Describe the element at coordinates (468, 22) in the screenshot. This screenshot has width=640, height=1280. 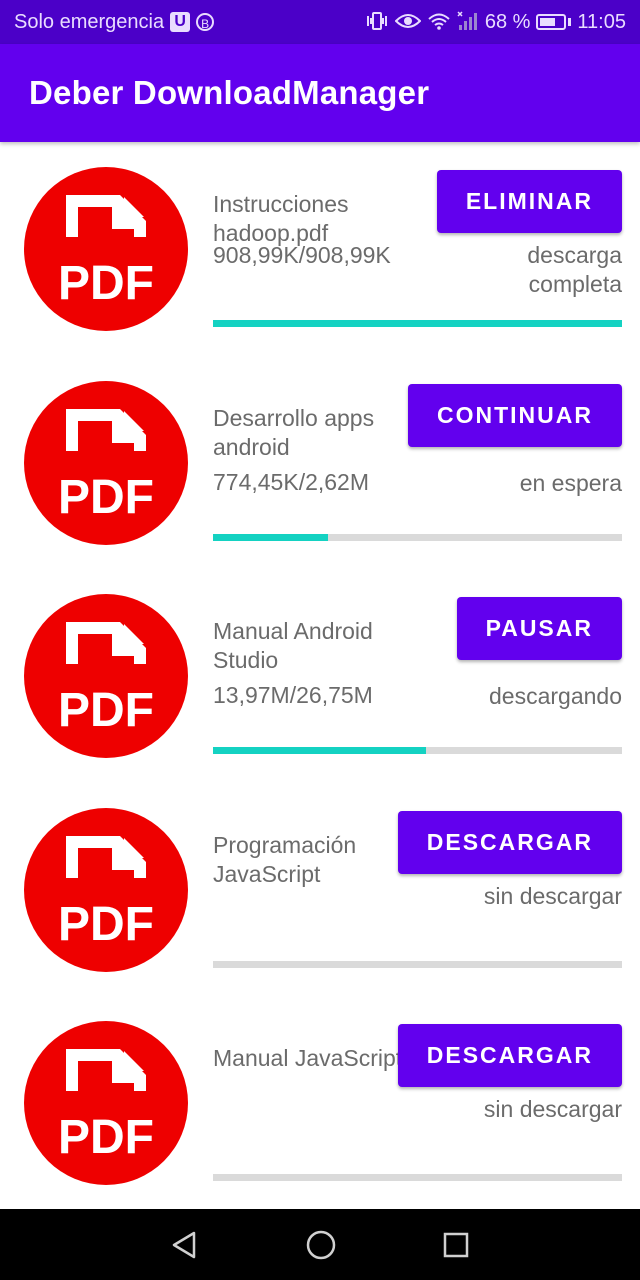
I see `signal-icon` at that location.